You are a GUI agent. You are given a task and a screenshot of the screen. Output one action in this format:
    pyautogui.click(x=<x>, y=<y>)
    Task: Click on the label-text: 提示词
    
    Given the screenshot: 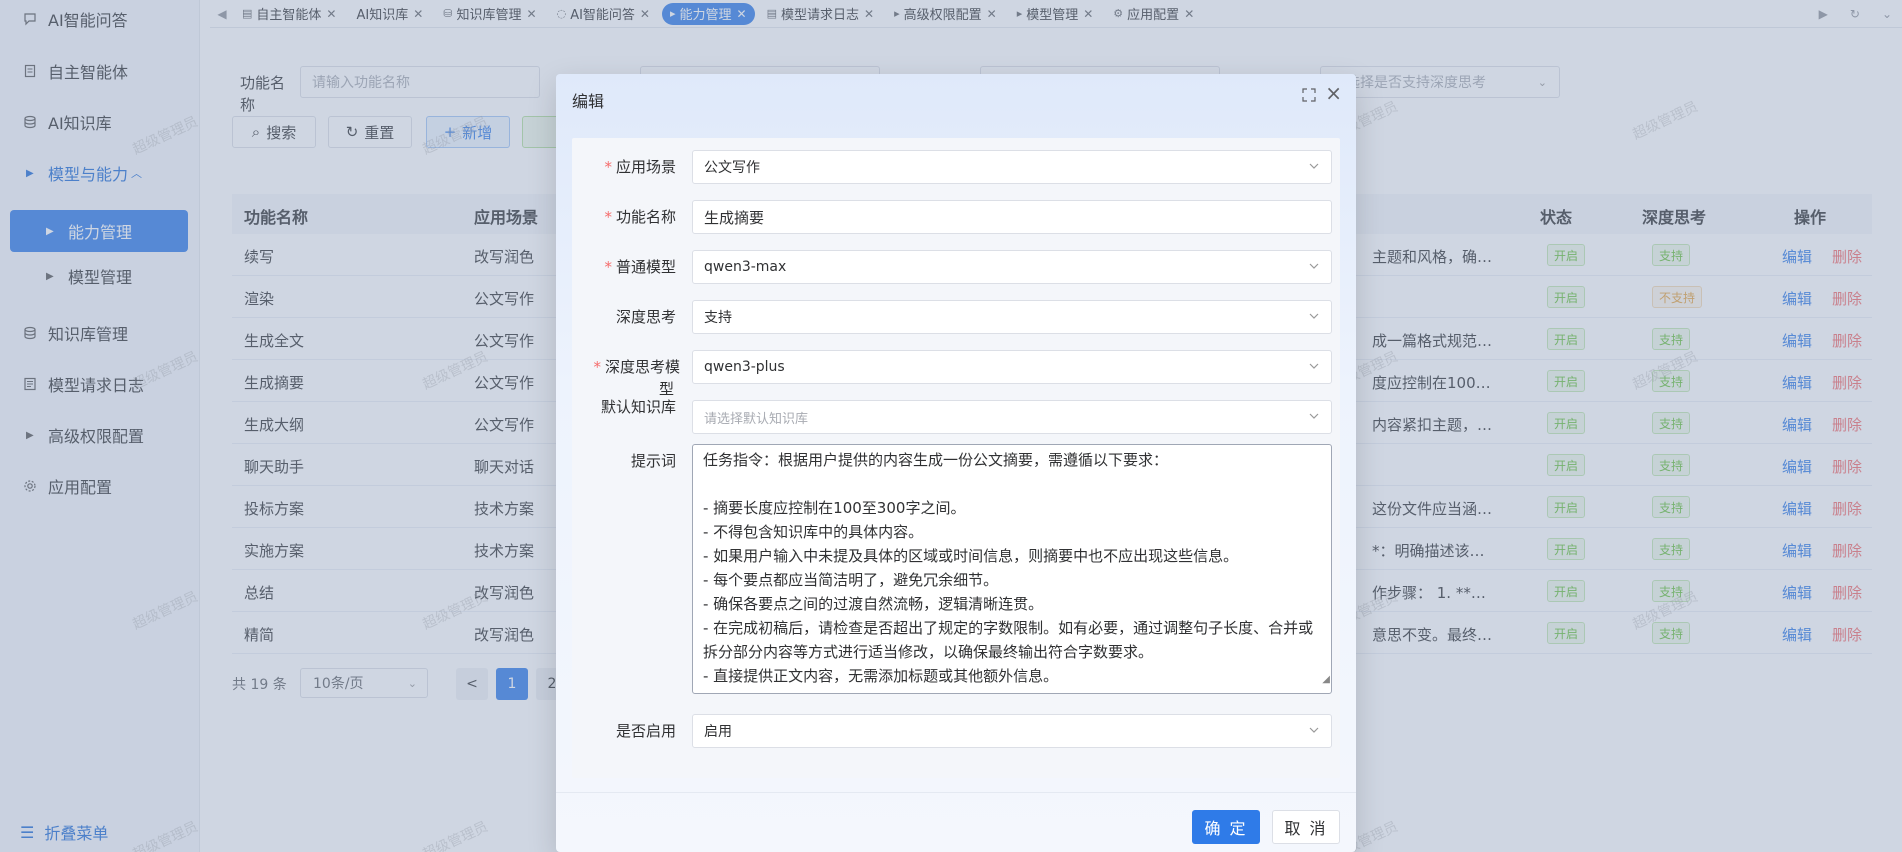 What is the action you would take?
    pyautogui.click(x=653, y=461)
    